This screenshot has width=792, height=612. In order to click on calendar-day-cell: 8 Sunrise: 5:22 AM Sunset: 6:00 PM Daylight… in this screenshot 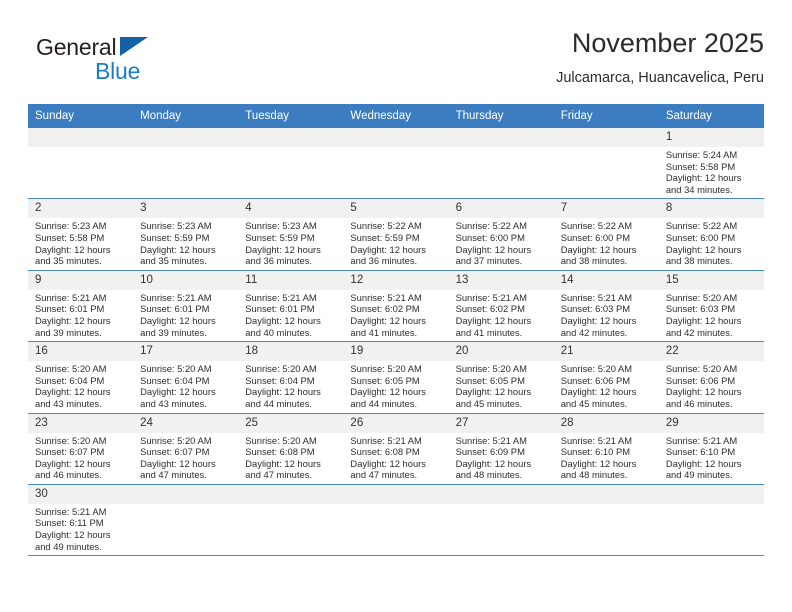, I will do `click(711, 234)`.